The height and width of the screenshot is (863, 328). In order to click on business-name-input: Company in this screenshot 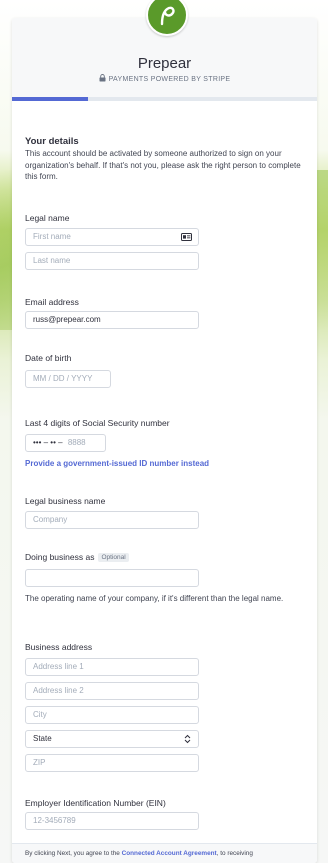, I will do `click(112, 520)`.